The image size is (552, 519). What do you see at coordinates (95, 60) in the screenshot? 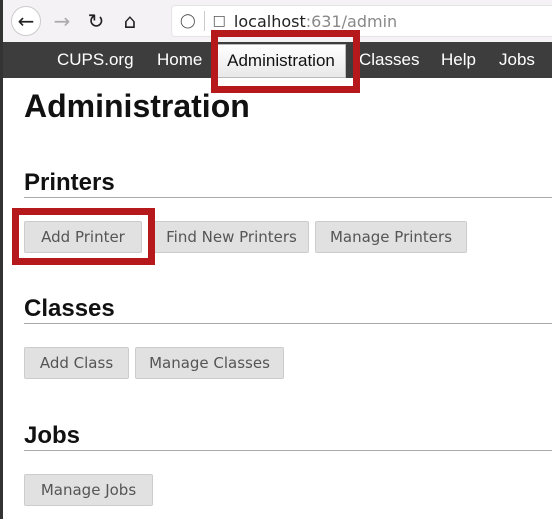
I see `nav-cups-org: CUPS.org` at bounding box center [95, 60].